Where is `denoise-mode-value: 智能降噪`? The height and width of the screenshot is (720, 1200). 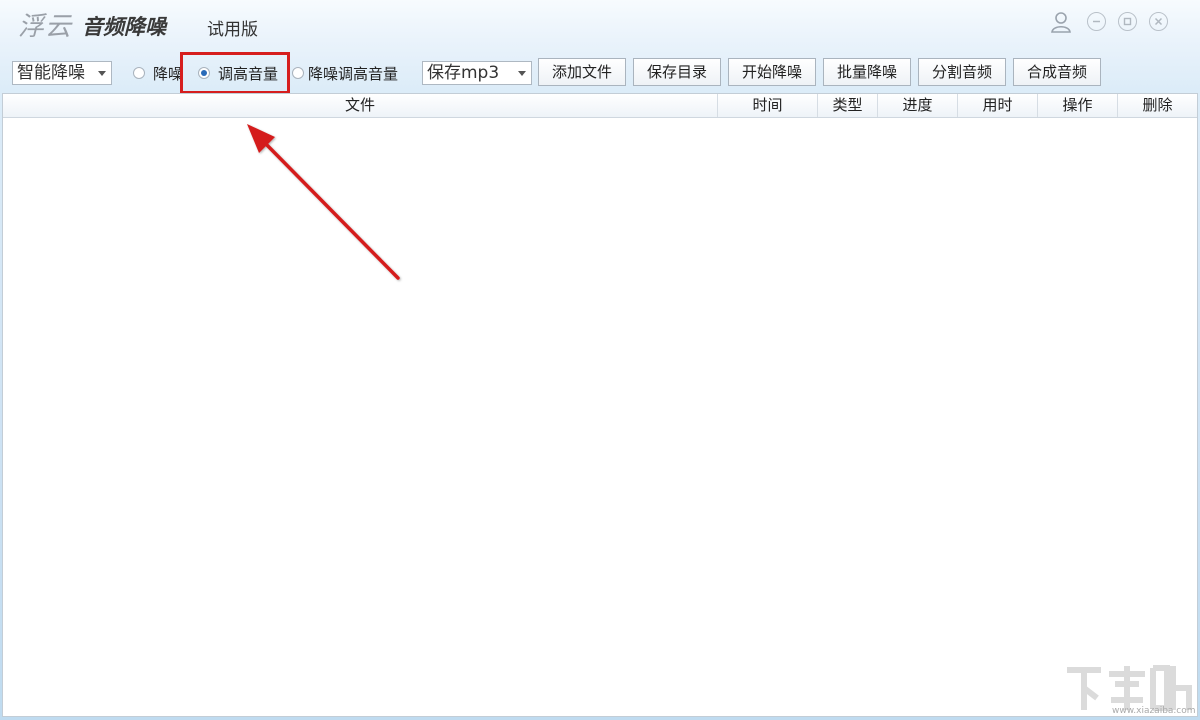 denoise-mode-value: 智能降噪 is located at coordinates (51, 73).